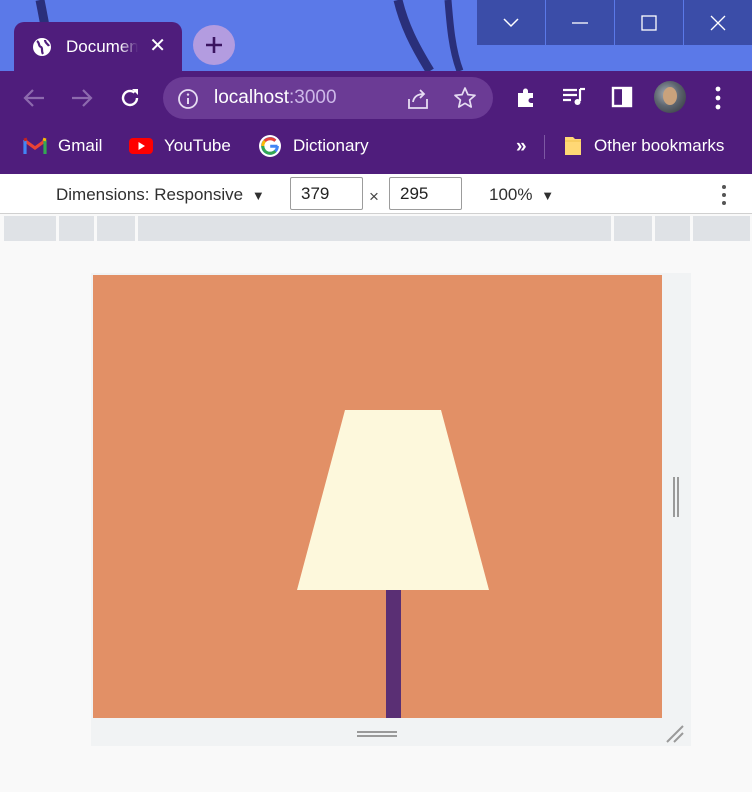  Describe the element at coordinates (418, 99) in the screenshot. I see `share-icon` at that location.